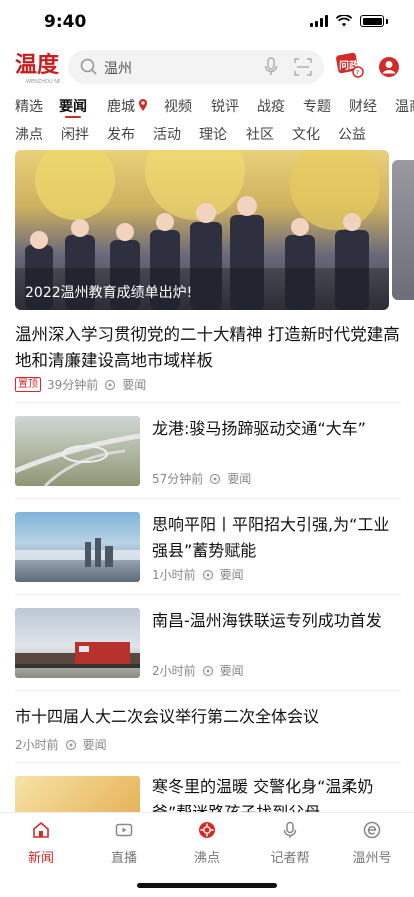 The width and height of the screenshot is (414, 897). Describe the element at coordinates (43, 82) in the screenshot. I see `svg-text: WENZHOU NEWS` at that location.